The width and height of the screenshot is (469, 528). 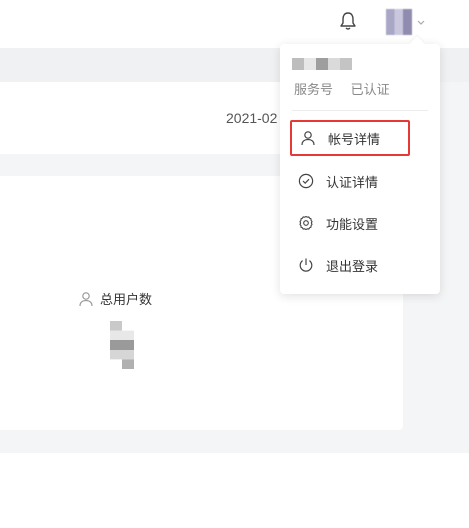 I want to click on menu-item-feature-settings: 功能设置, so click(x=350, y=223).